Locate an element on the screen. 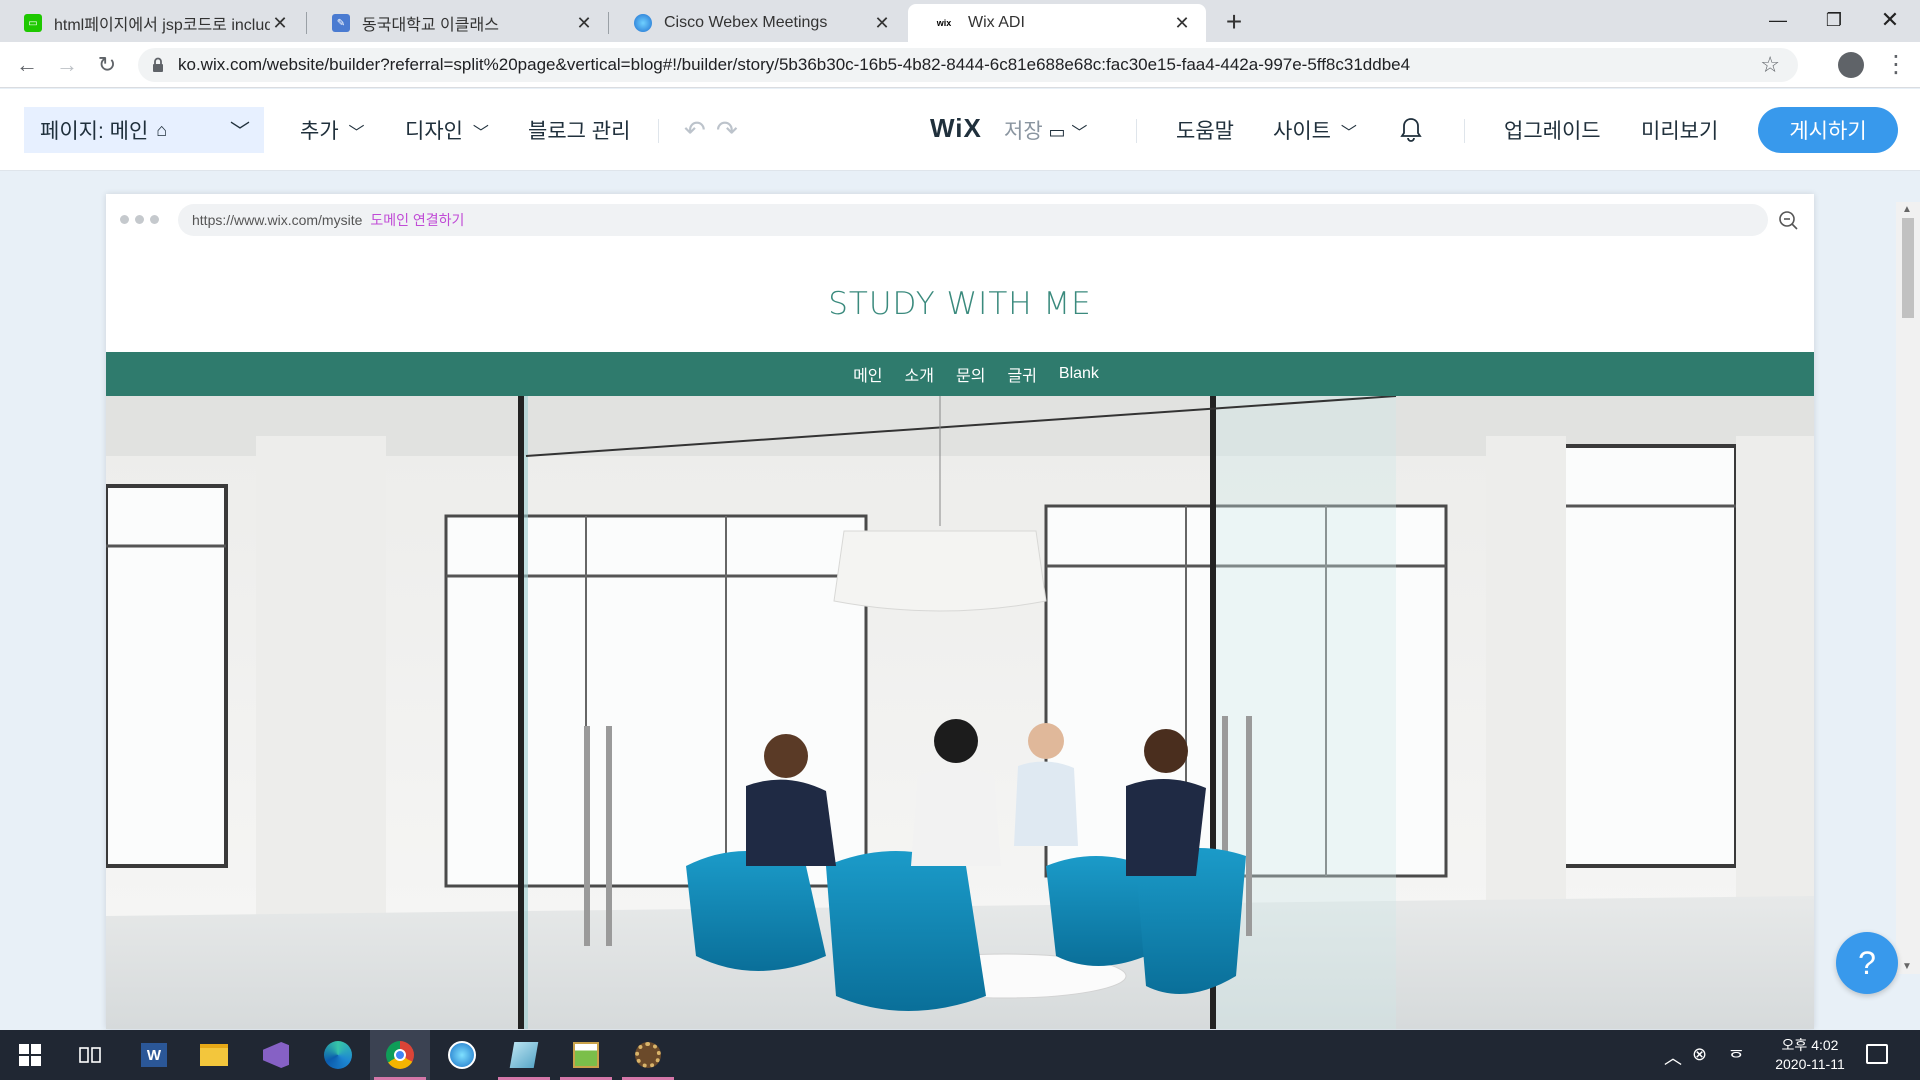  preview-url-bar: https://www.wix.com/mysite 도메인 연결하기 is located at coordinates (960, 219).